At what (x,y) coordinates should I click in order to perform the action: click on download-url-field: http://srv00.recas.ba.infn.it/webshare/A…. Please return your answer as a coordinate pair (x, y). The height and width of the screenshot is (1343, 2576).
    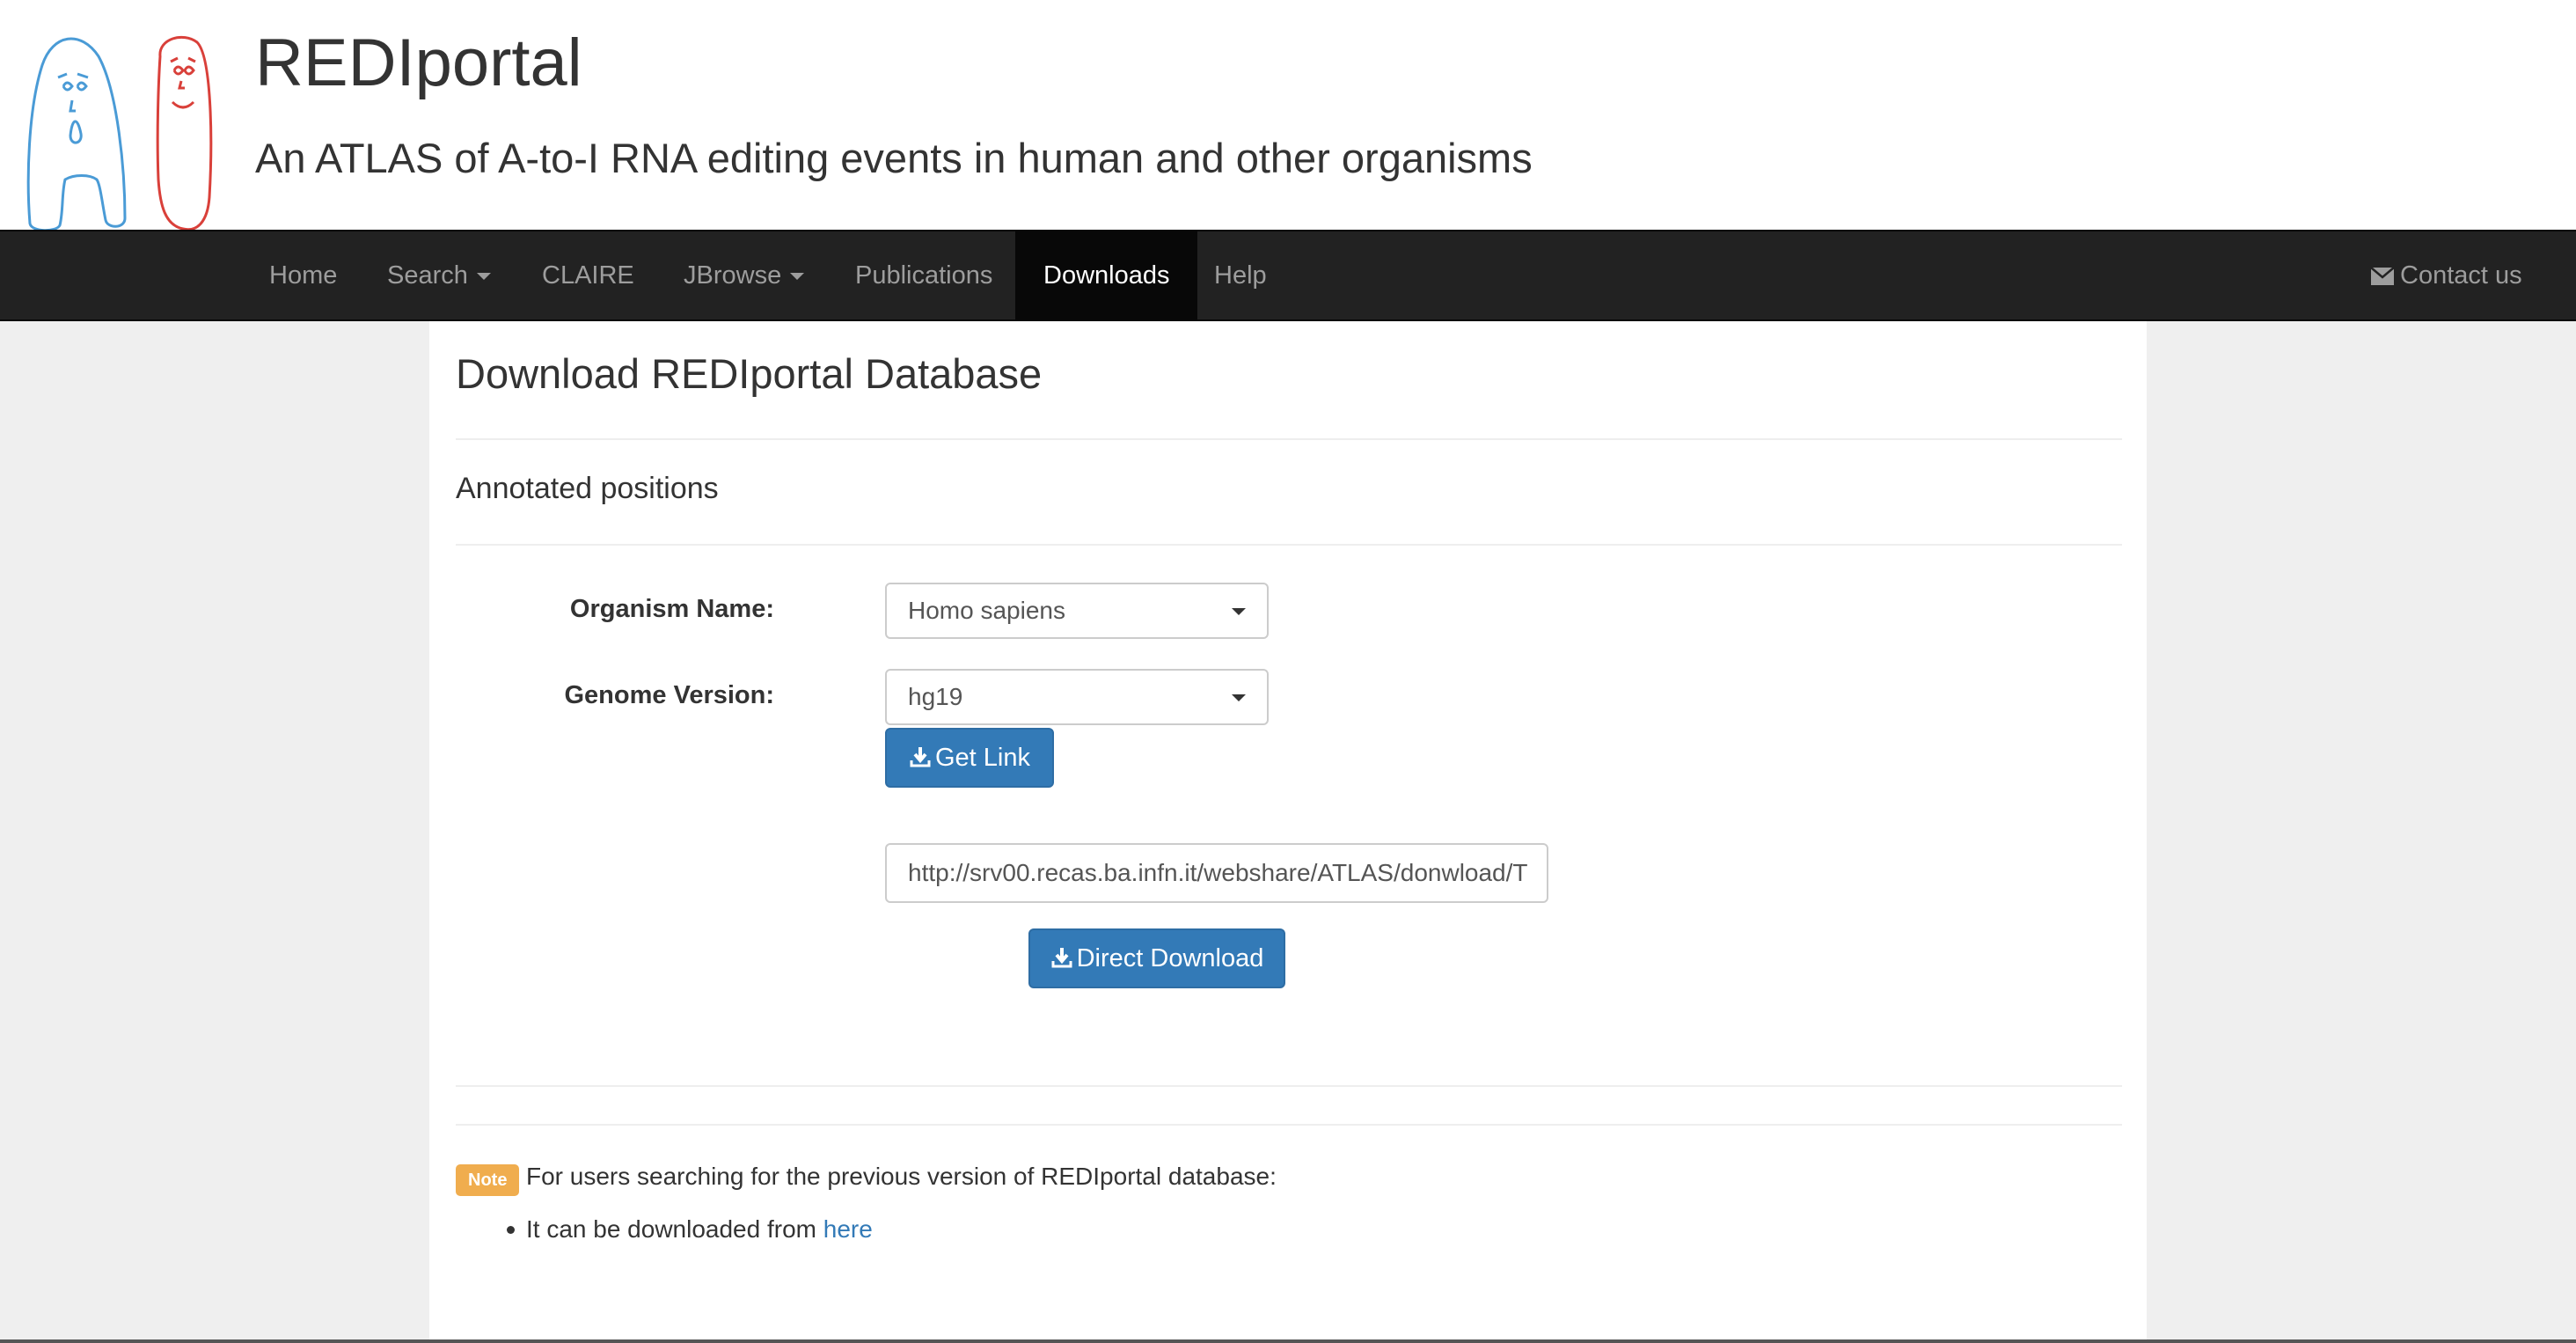
    Looking at the image, I should click on (1216, 873).